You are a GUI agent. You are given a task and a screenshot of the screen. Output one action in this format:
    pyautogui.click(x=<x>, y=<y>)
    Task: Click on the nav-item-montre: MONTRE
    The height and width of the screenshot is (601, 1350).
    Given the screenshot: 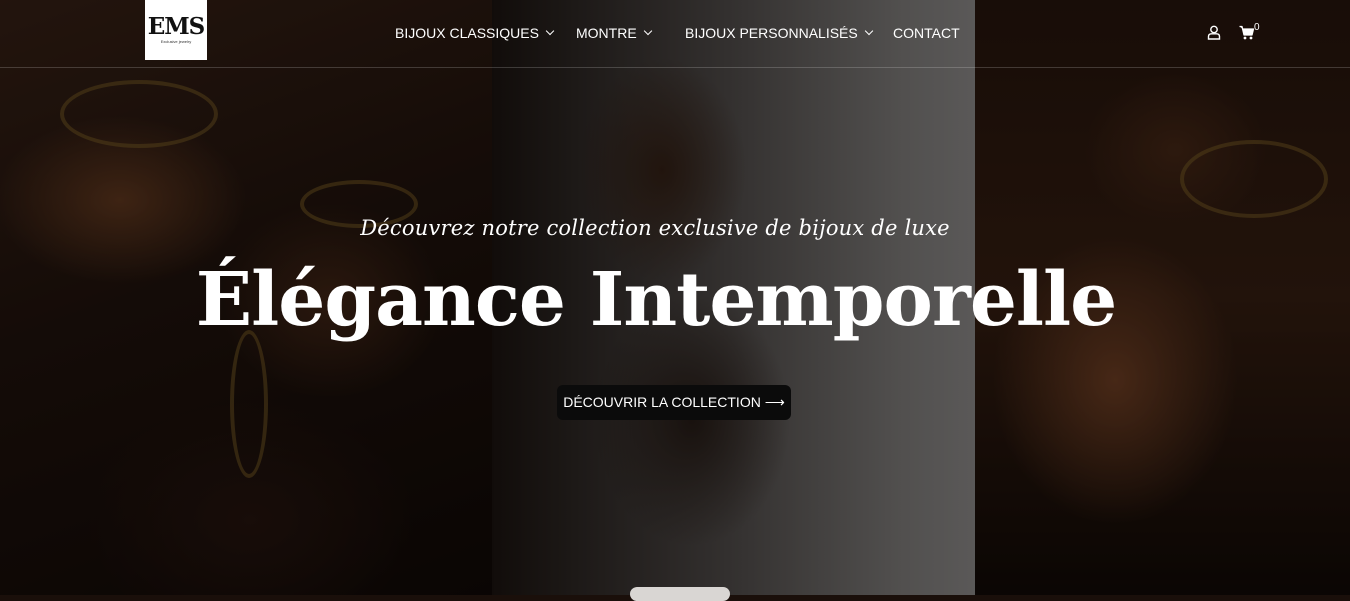 What is the action you would take?
    pyautogui.click(x=614, y=33)
    